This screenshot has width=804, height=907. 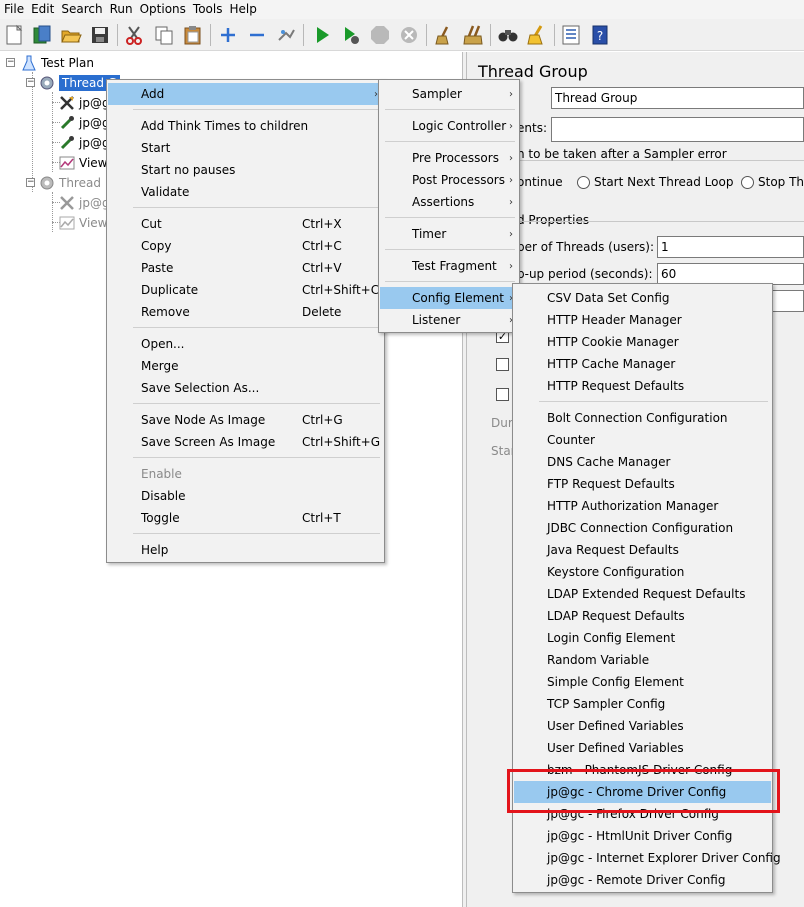 What do you see at coordinates (449, 202) in the screenshot?
I see `menu-item-assertions: Assertions ›` at bounding box center [449, 202].